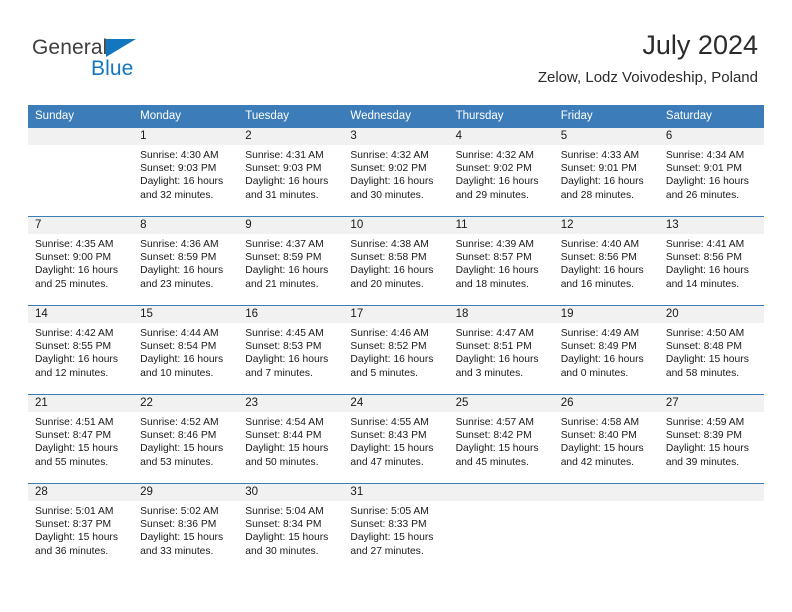 The width and height of the screenshot is (792, 612). What do you see at coordinates (72, 551) in the screenshot?
I see `daylight-text-line2: and 36 minutes.` at bounding box center [72, 551].